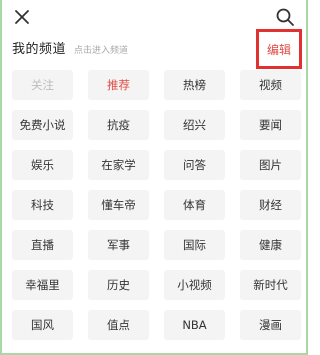 The height and width of the screenshot is (355, 320). I want to click on channel-chip: 视频, so click(270, 85).